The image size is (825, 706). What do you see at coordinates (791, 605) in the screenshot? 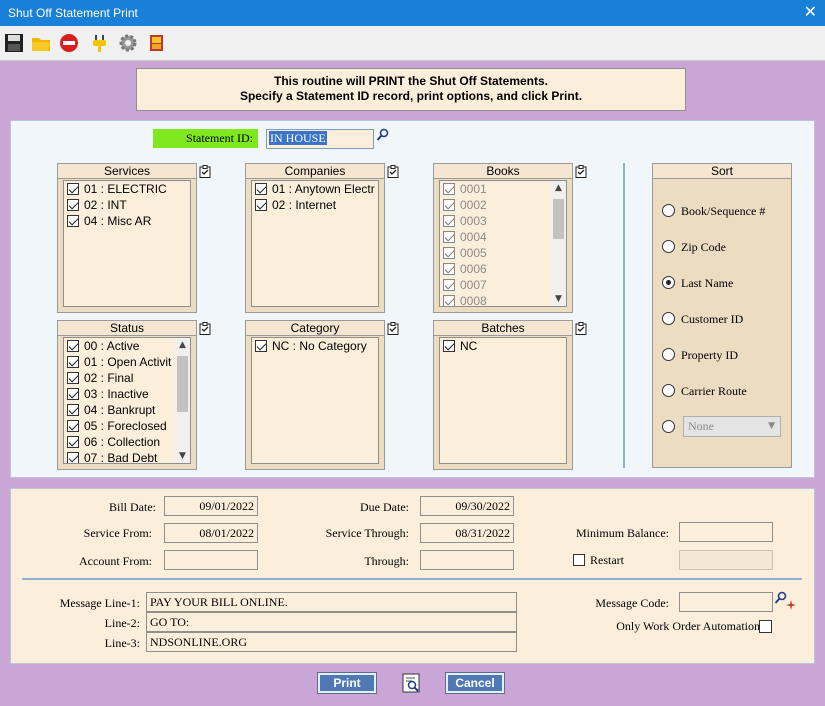
I see `sparkle-icon` at bounding box center [791, 605].